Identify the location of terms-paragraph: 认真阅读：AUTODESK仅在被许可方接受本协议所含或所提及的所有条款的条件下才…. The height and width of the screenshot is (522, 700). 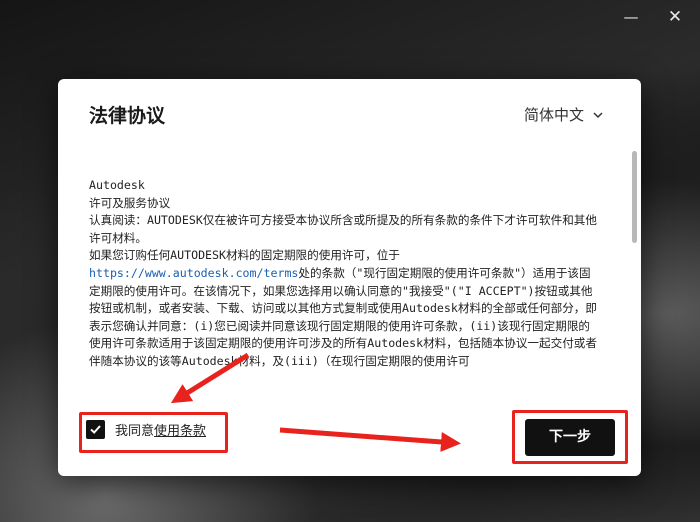
(343, 229).